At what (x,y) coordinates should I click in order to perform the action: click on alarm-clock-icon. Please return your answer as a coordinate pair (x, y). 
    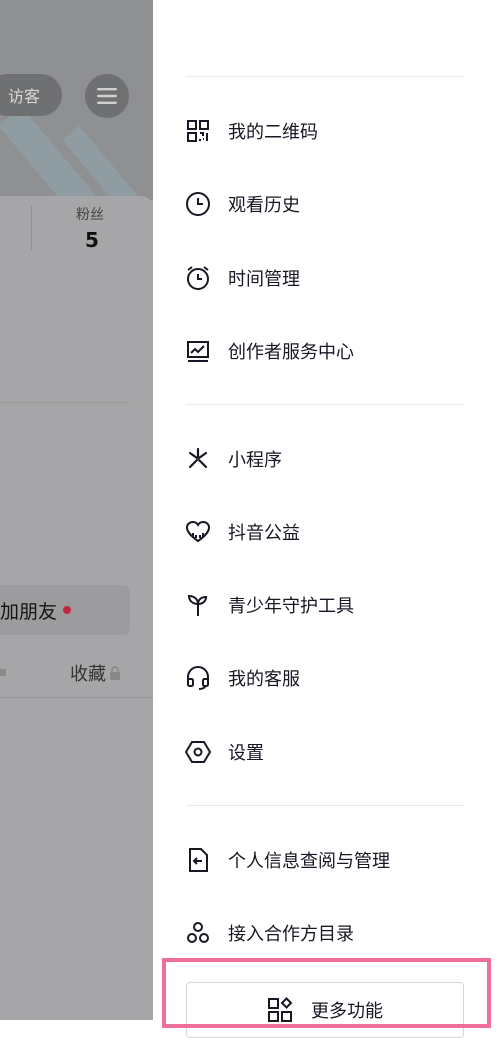
    Looking at the image, I should click on (198, 278).